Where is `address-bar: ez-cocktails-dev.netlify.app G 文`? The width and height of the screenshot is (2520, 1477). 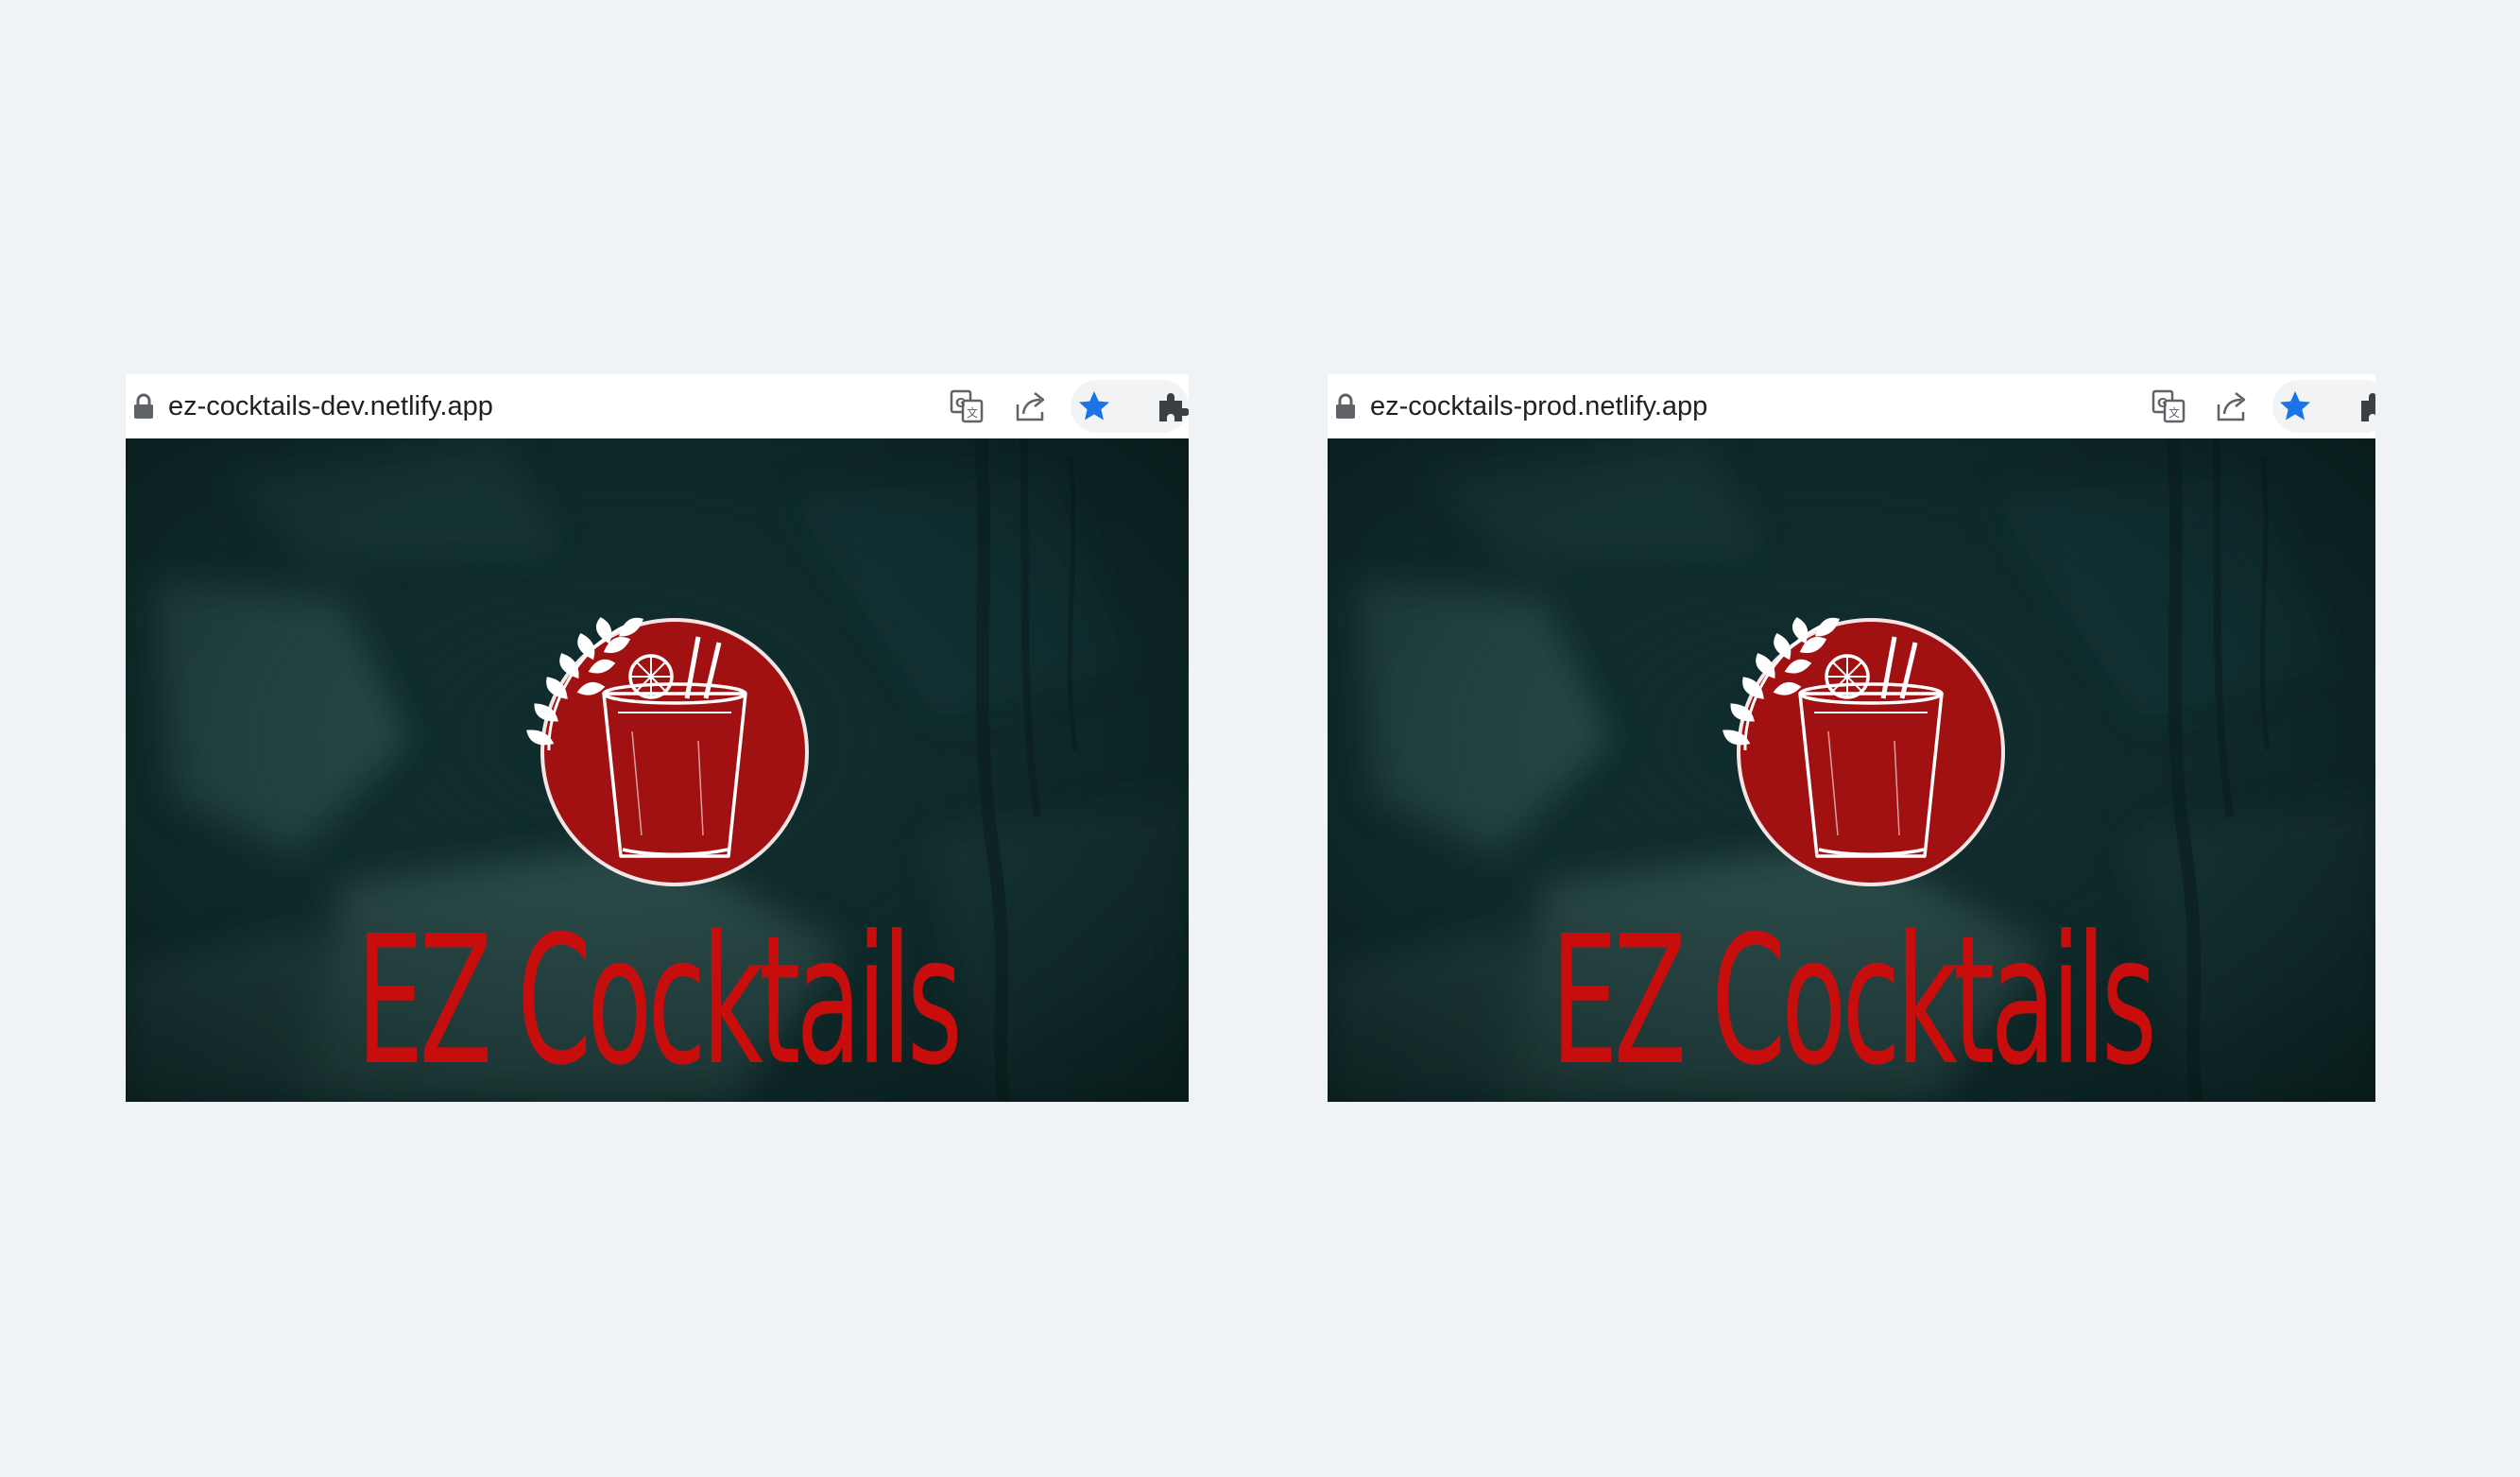 address-bar: ez-cocktails-dev.netlify.app G 文 is located at coordinates (657, 406).